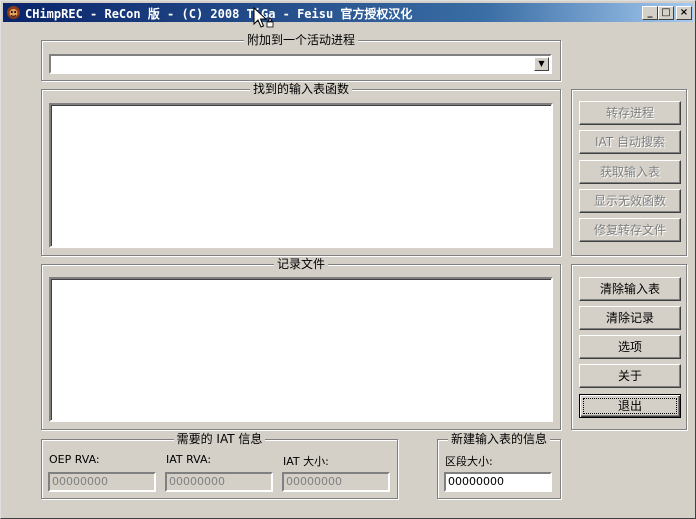 Image resolution: width=696 pixels, height=519 pixels. I want to click on iat-size-field: 00000000, so click(336, 482).